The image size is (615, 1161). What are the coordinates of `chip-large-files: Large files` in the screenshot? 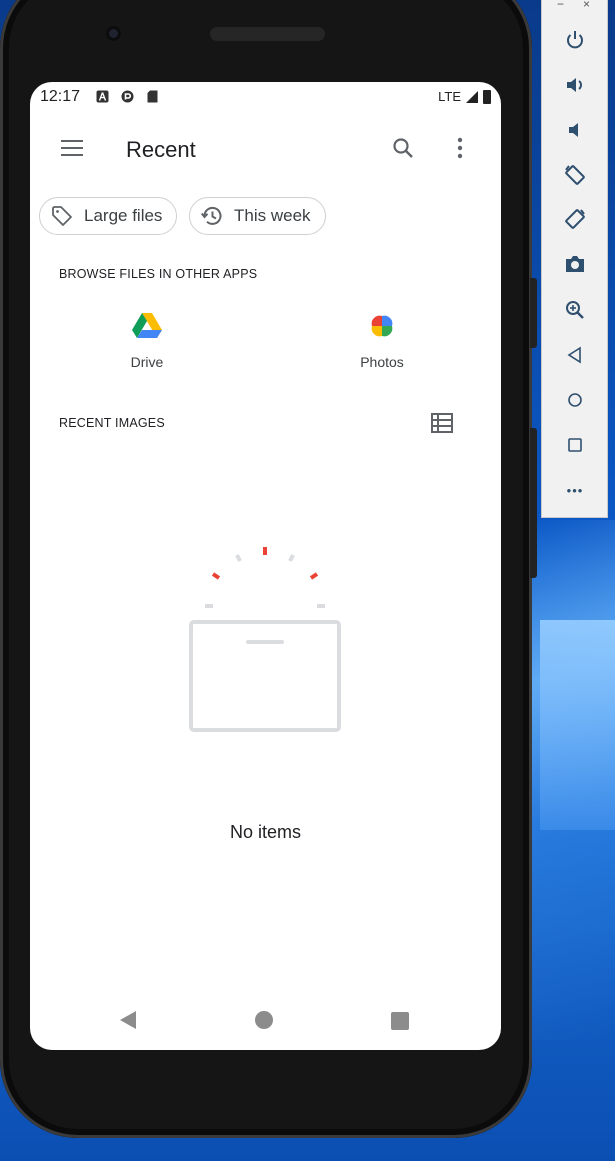 It's located at (108, 216).